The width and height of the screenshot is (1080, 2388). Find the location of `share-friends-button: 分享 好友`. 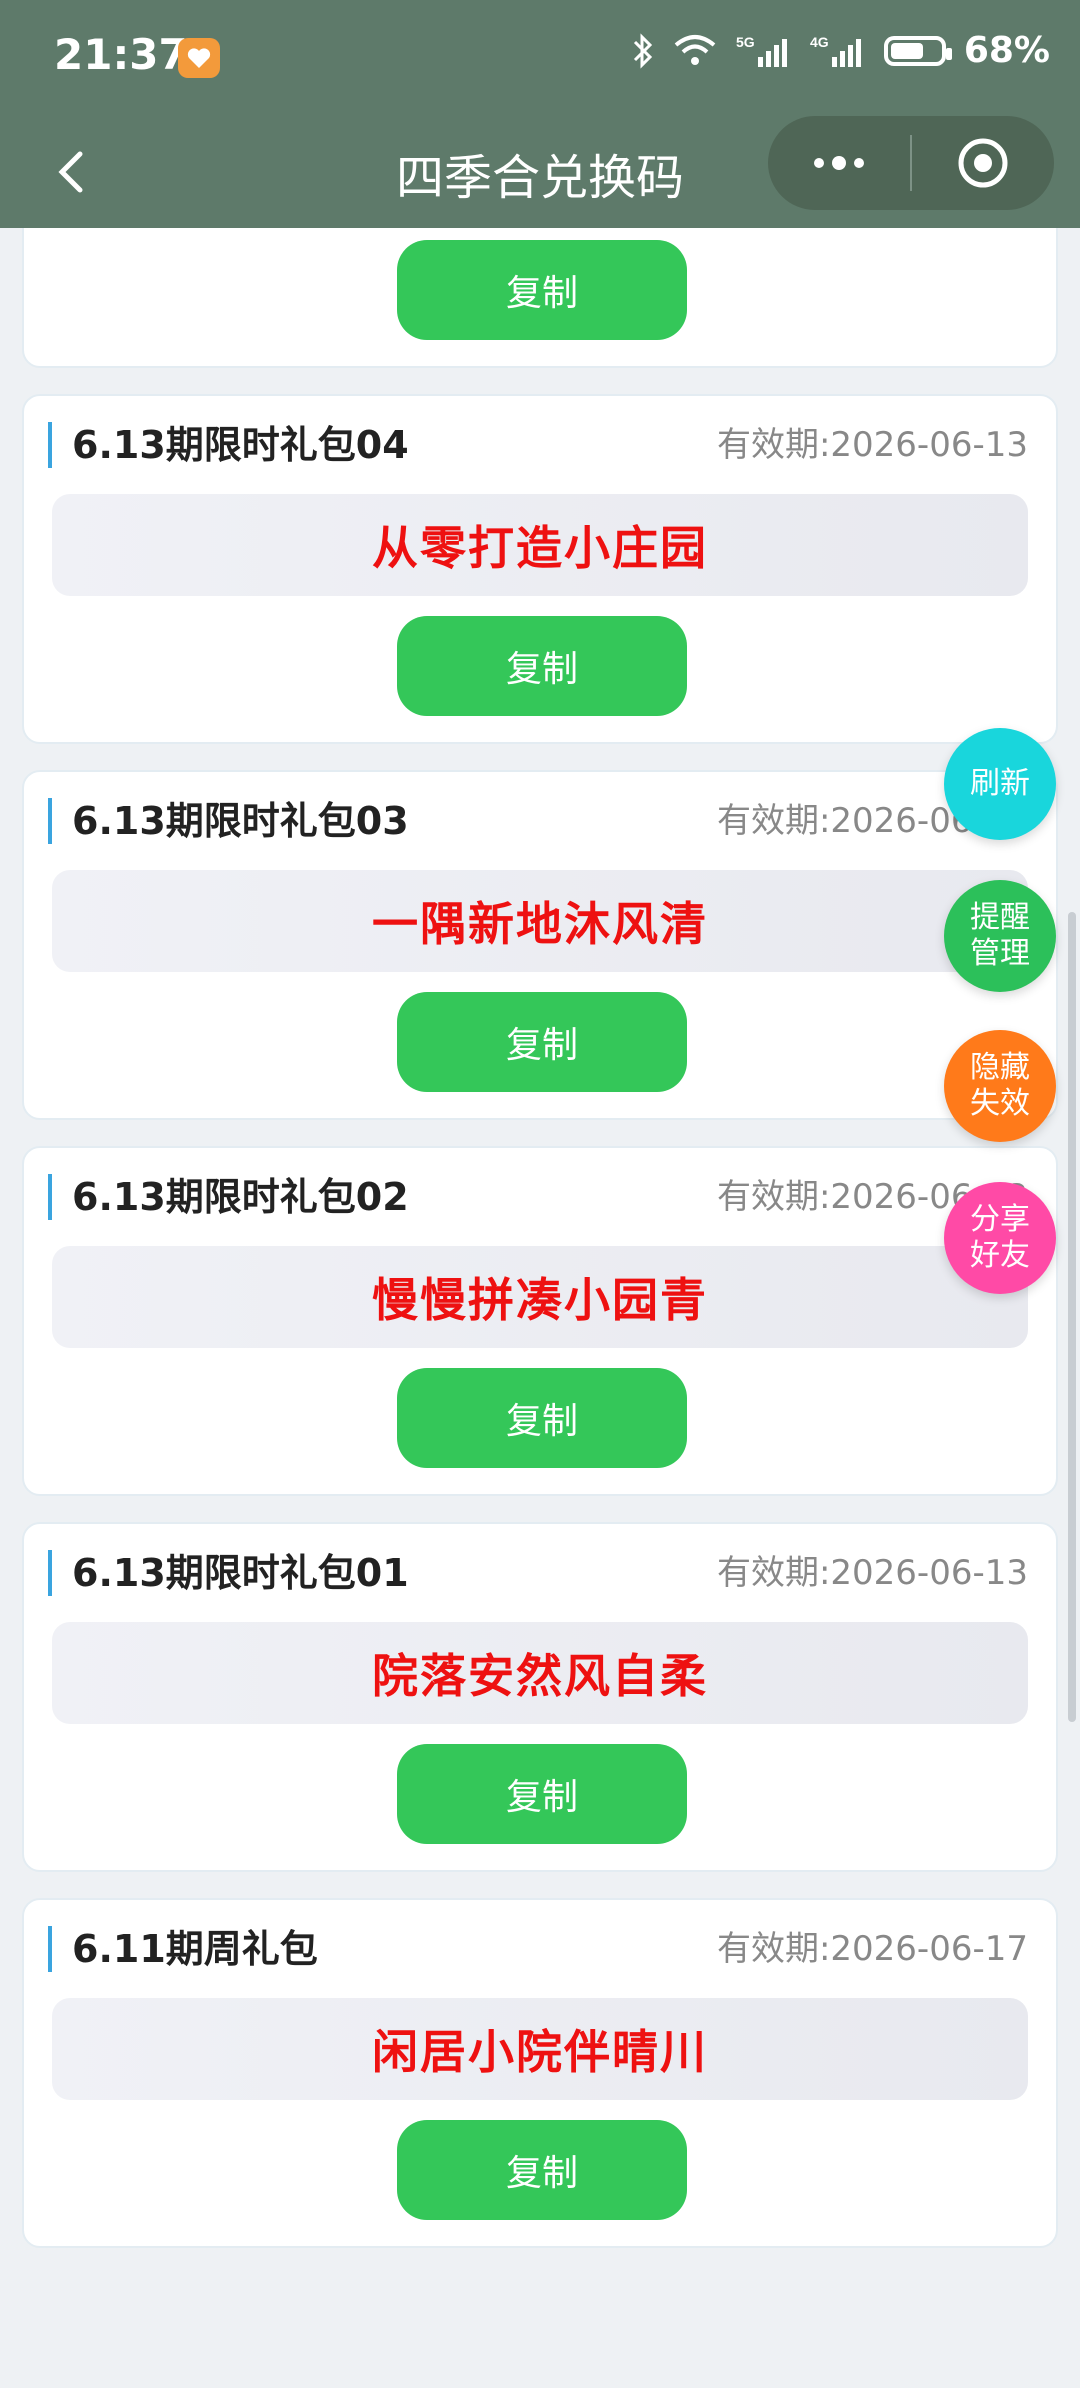

share-friends-button: 分享 好友 is located at coordinates (1000, 1238).